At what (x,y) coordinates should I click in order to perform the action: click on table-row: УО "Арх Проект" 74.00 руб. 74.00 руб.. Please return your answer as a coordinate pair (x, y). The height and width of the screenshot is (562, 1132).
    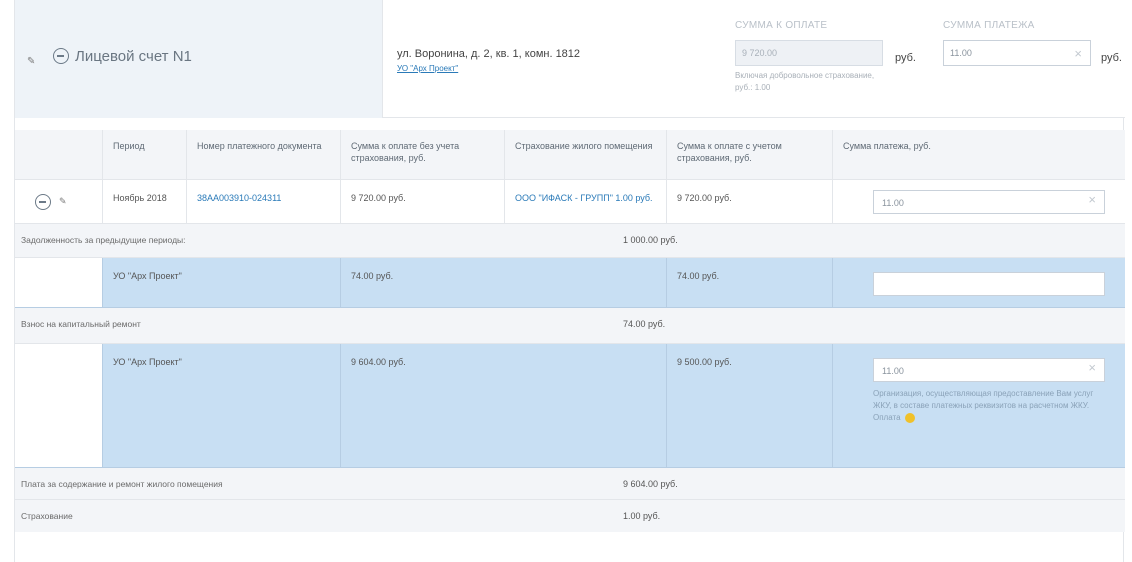
    Looking at the image, I should click on (570, 283).